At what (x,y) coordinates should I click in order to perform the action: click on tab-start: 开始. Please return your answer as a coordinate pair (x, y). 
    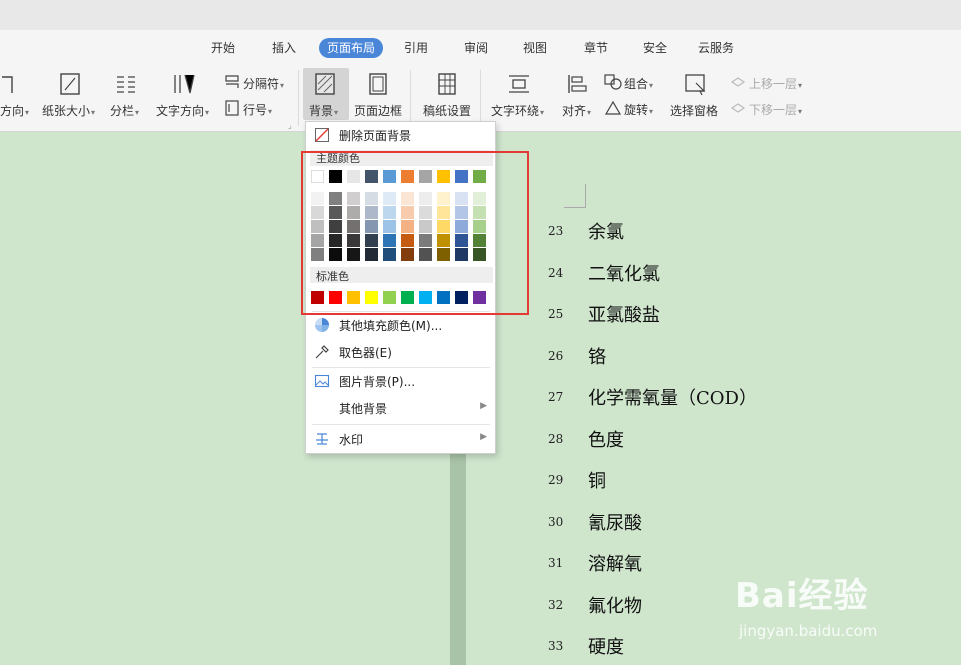
    Looking at the image, I should click on (223, 48).